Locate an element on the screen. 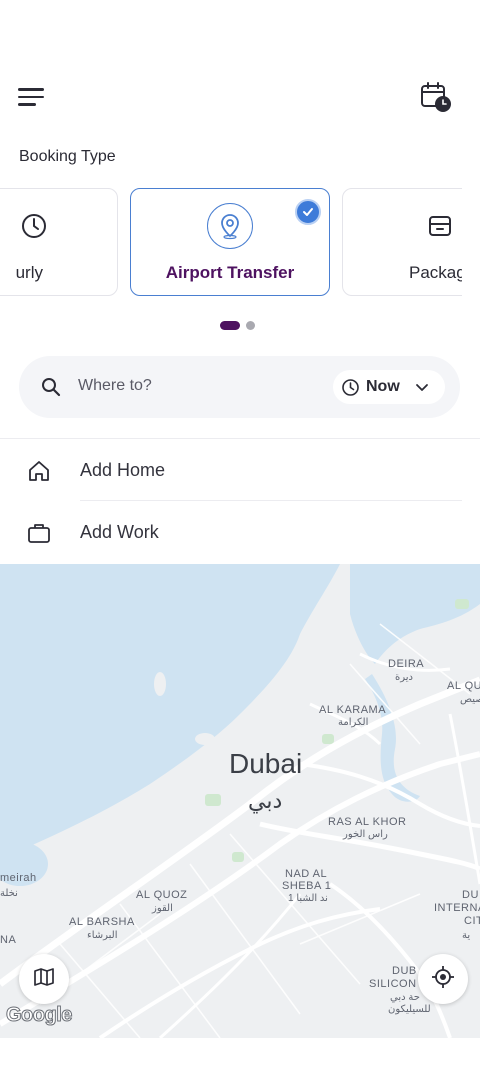  saved-place-label: Add Work is located at coordinates (119, 532).